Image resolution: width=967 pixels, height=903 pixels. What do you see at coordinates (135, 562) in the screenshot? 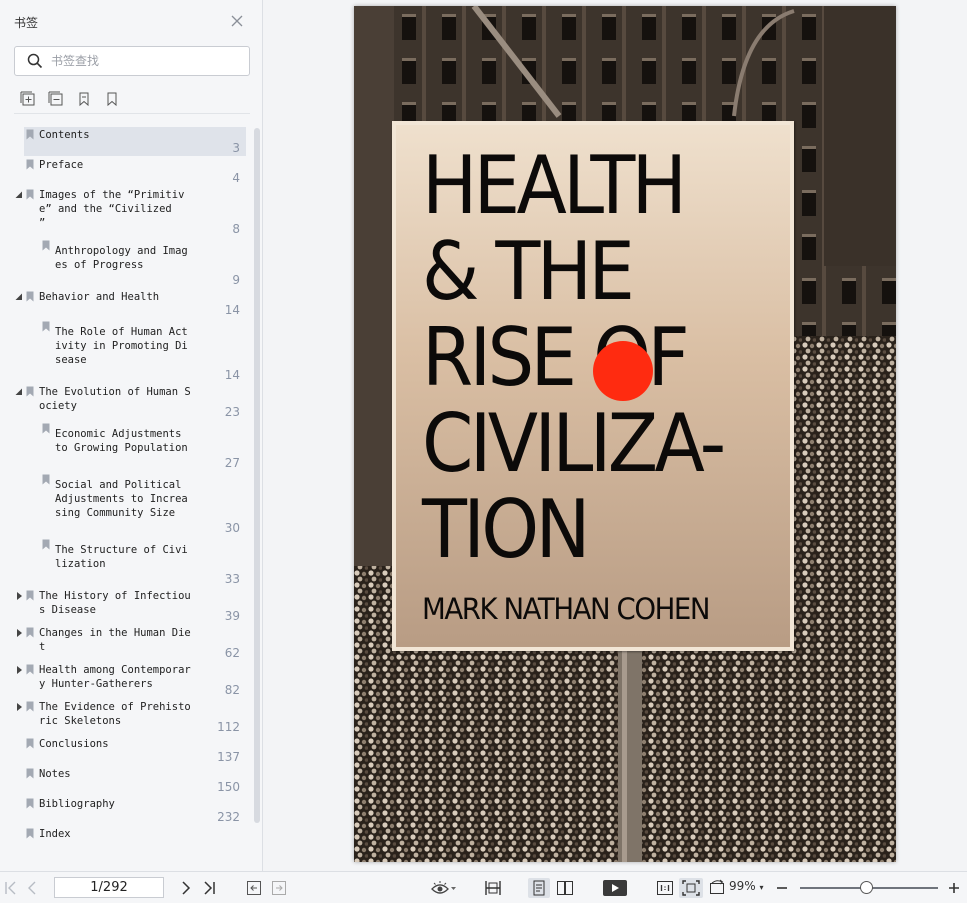
I see `bookmark-item: The Structure of Civi lization 33` at bounding box center [135, 562].